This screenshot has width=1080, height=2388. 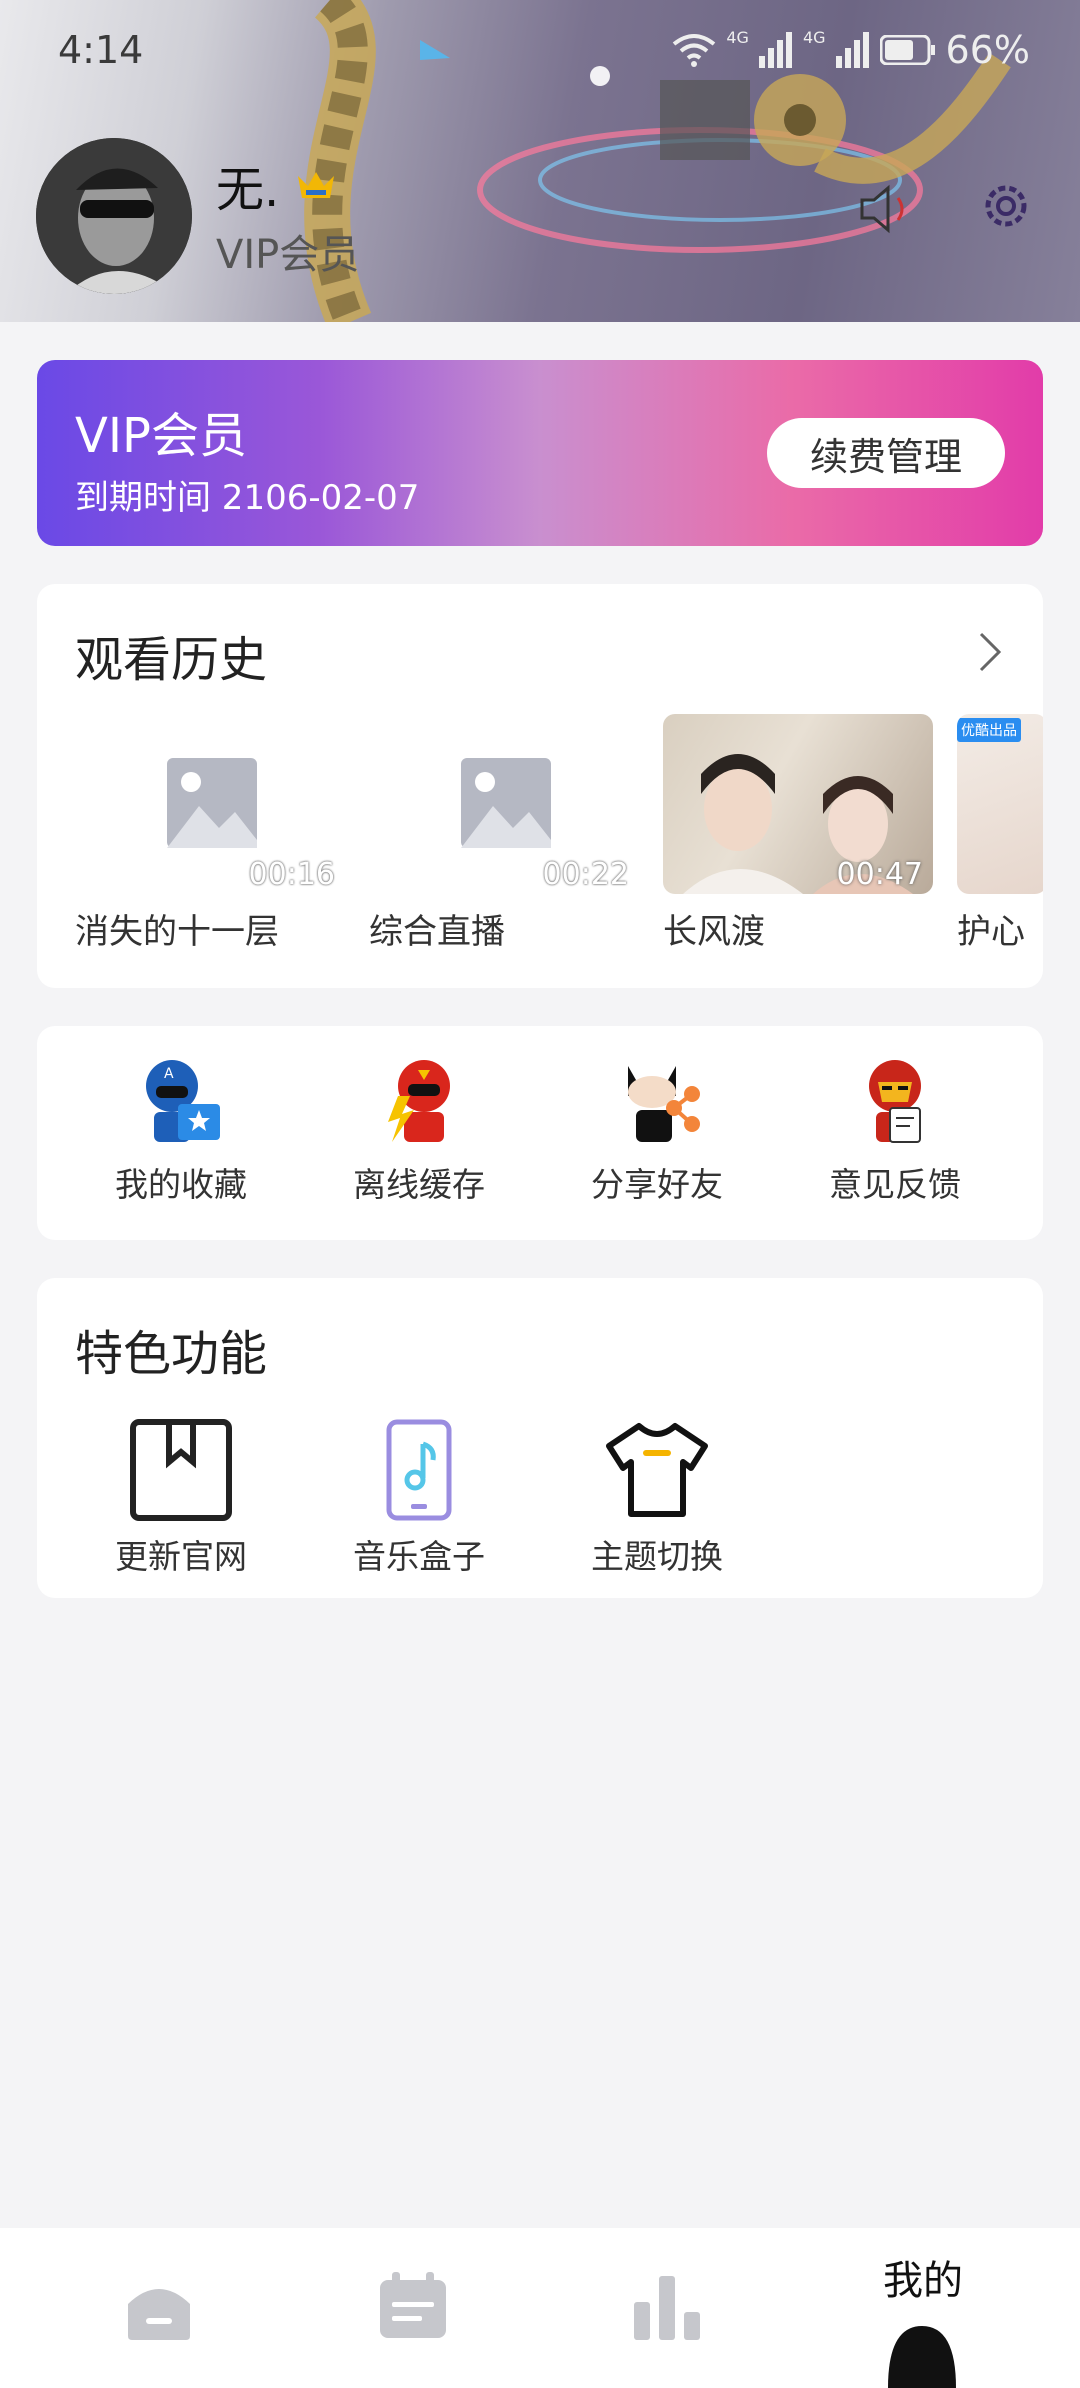 What do you see at coordinates (714, 932) in the screenshot?
I see `history-item-title: 长风渡` at bounding box center [714, 932].